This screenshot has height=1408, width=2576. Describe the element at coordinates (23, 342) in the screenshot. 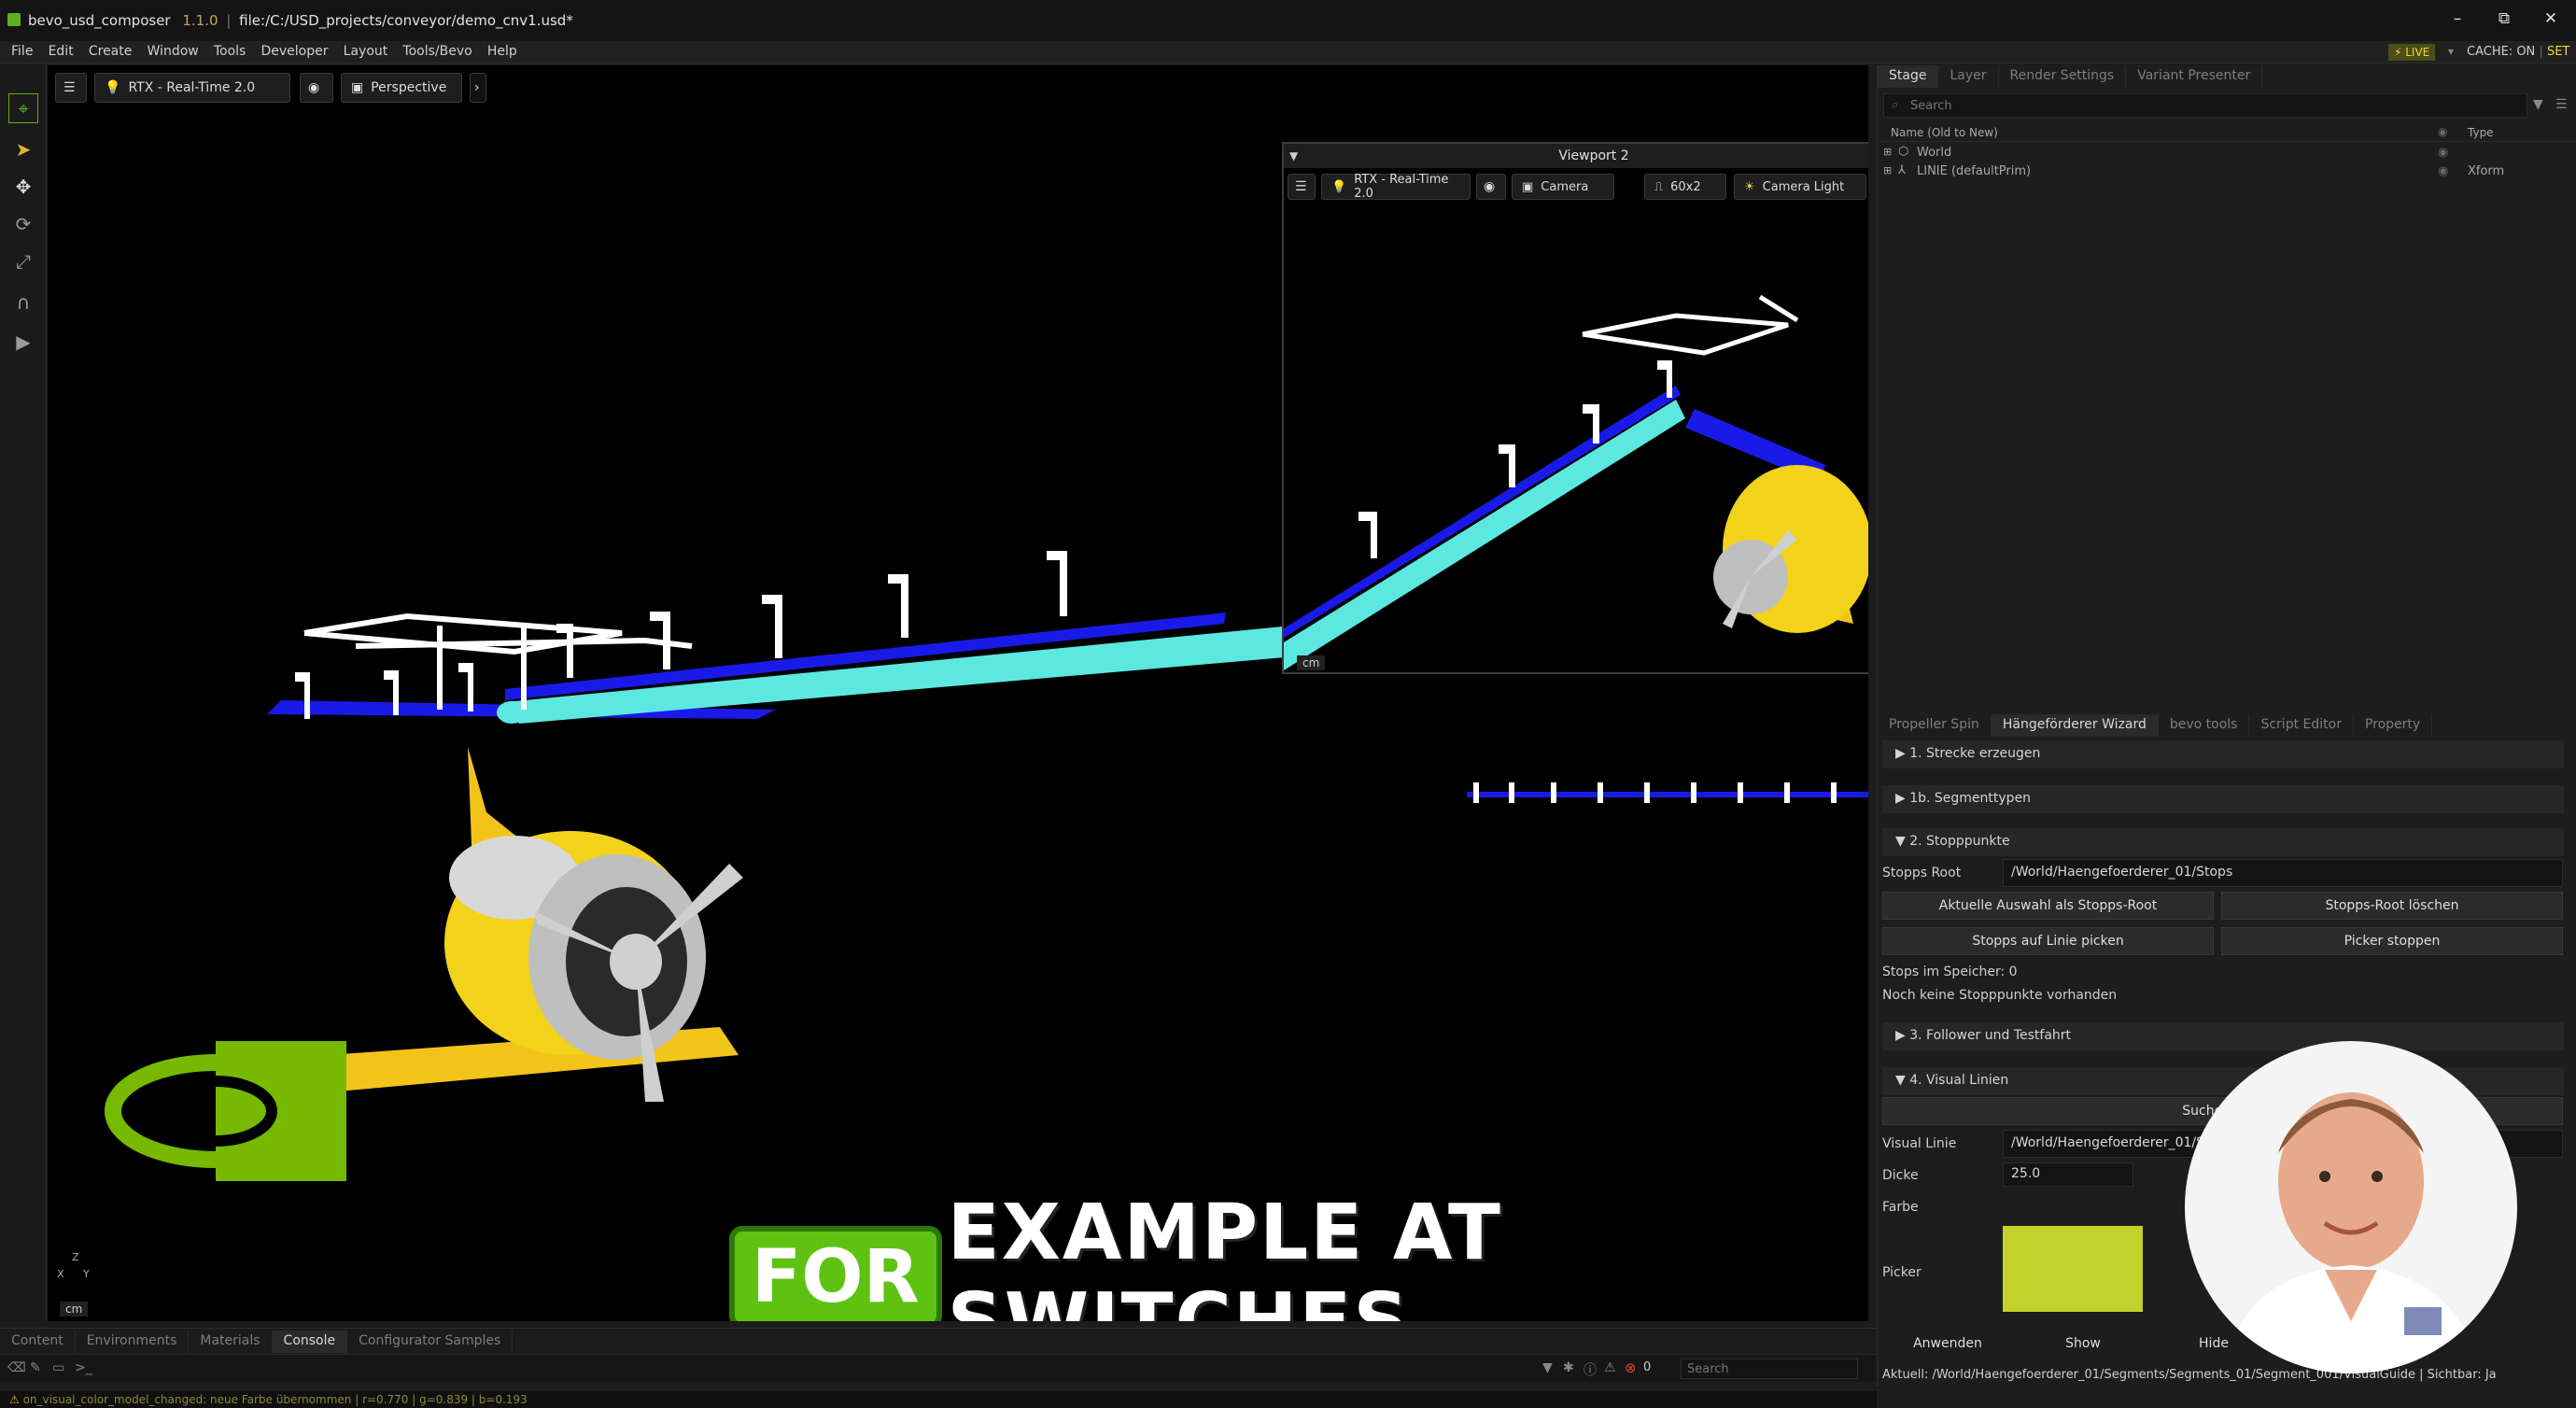

I see `play-tool-icon: ▶` at that location.